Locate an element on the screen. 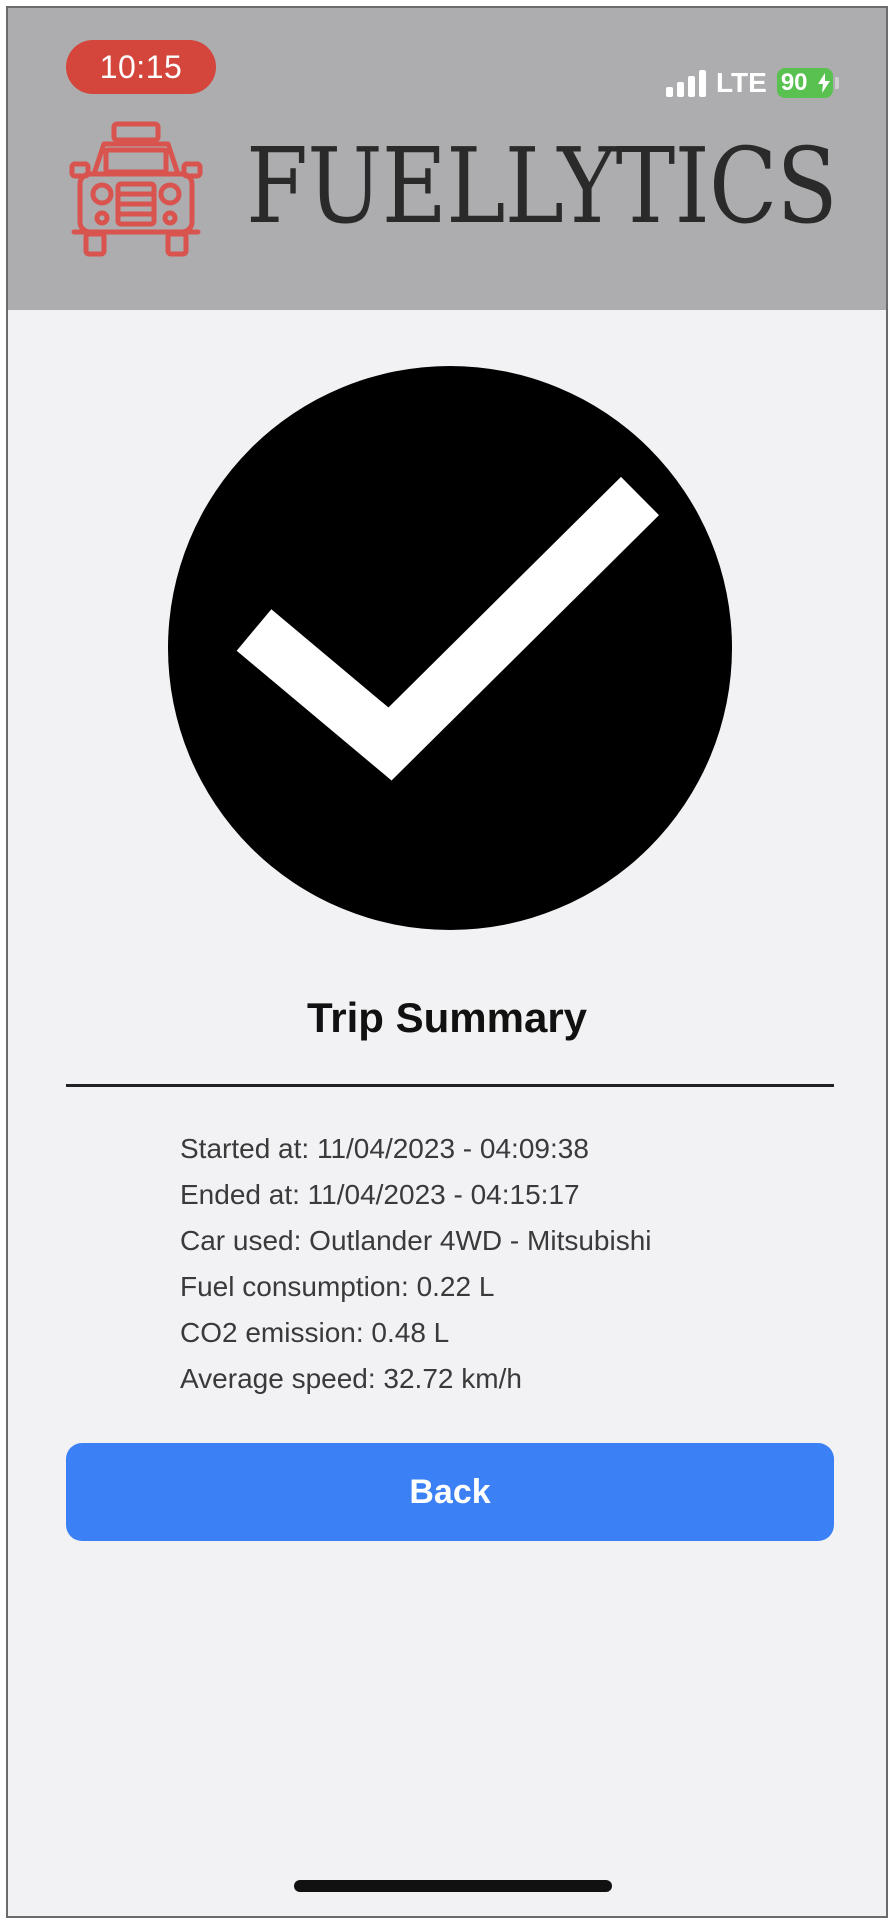 The width and height of the screenshot is (896, 1926). fuel-consumption: Fuel consumption: 0.22 L is located at coordinates (337, 1286).